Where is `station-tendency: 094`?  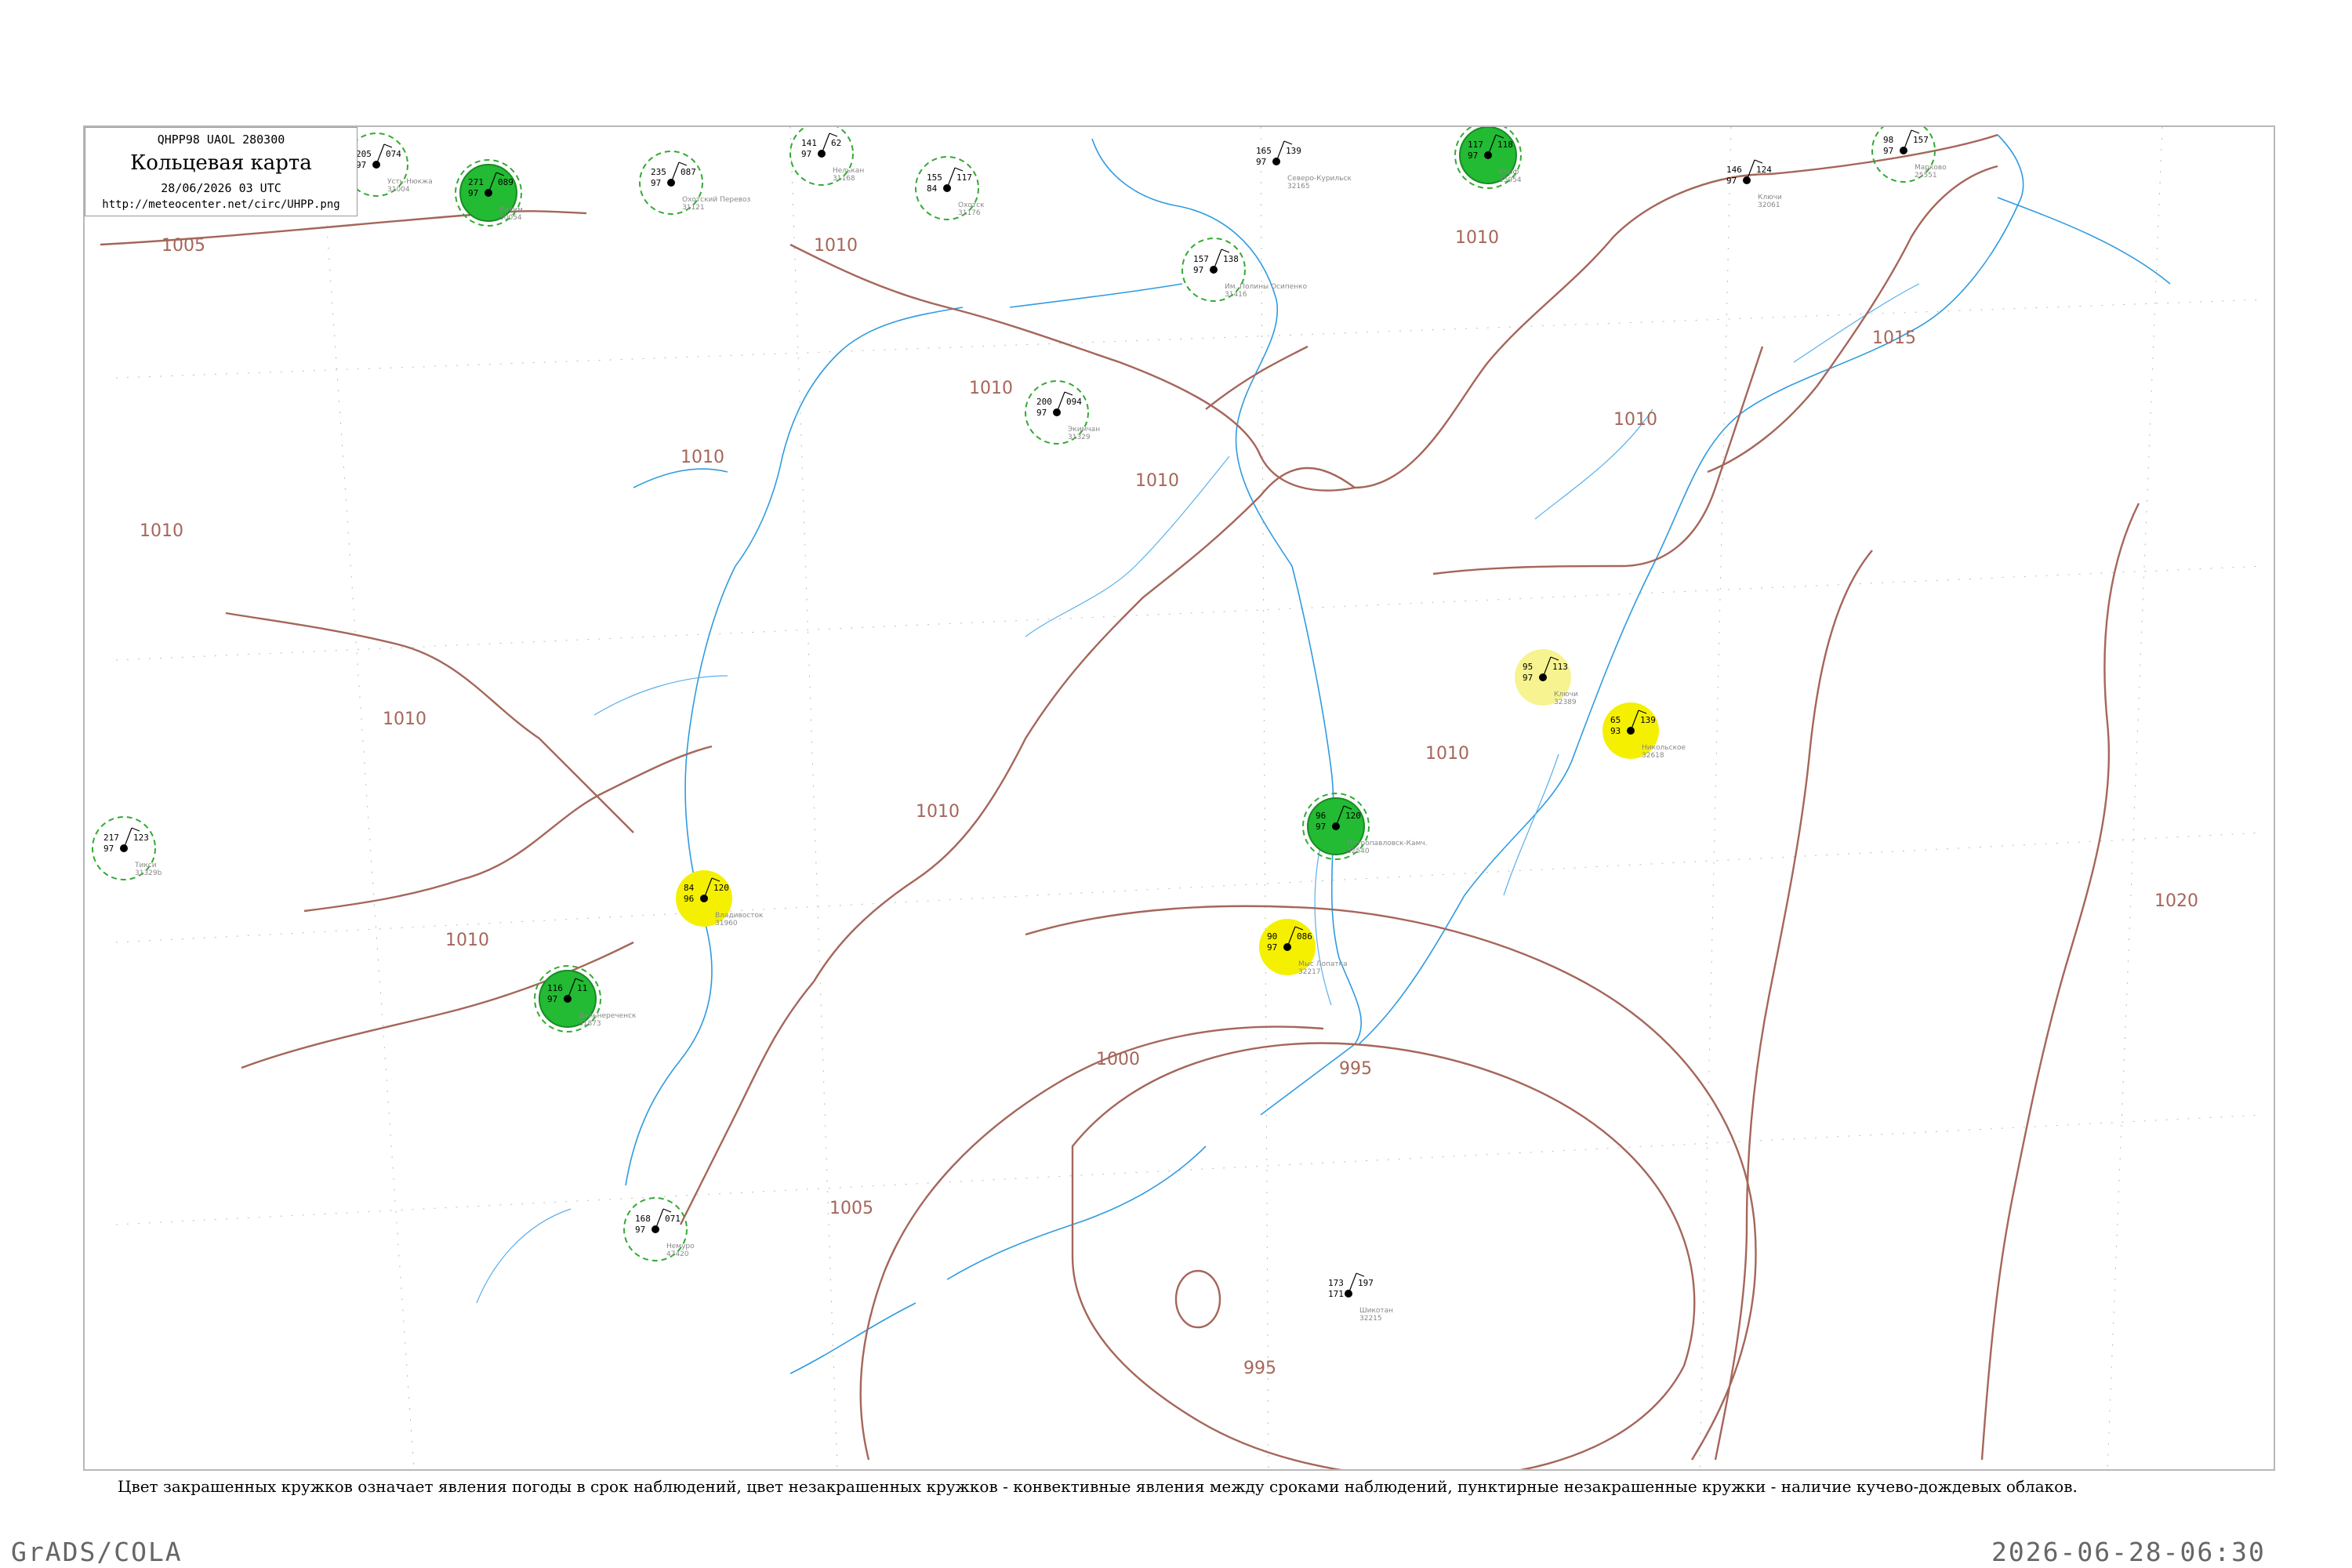 station-tendency: 094 is located at coordinates (1074, 402).